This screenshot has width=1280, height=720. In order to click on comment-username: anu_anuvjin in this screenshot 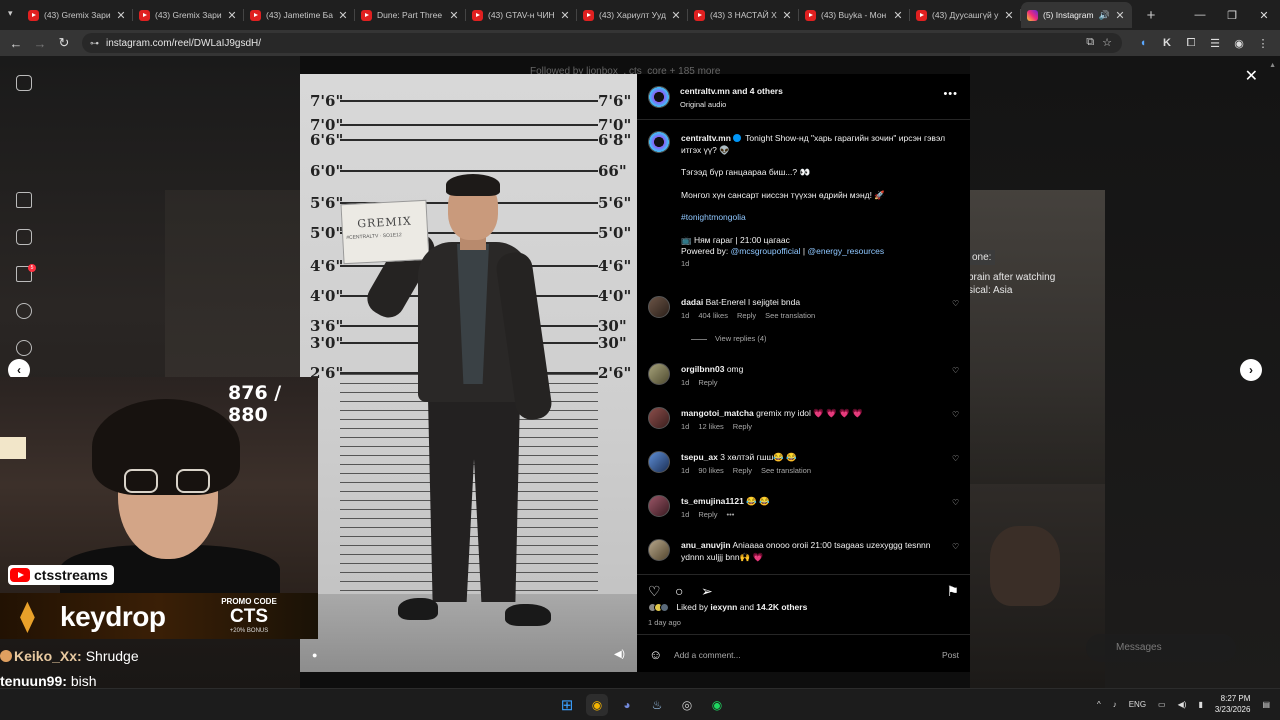, I will do `click(706, 545)`.